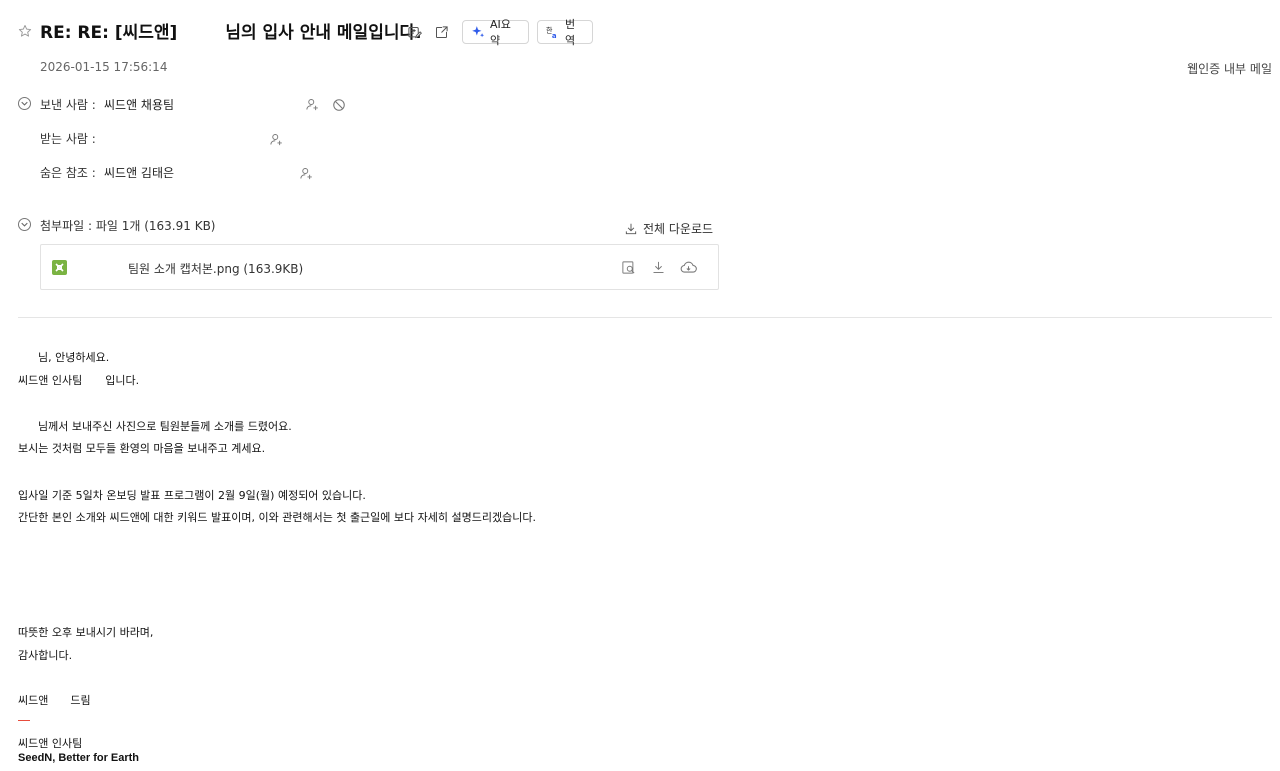 Image resolution: width=1280 pixels, height=771 pixels. What do you see at coordinates (139, 172) in the screenshot?
I see `bcc-value: 씨드앤 김태은` at bounding box center [139, 172].